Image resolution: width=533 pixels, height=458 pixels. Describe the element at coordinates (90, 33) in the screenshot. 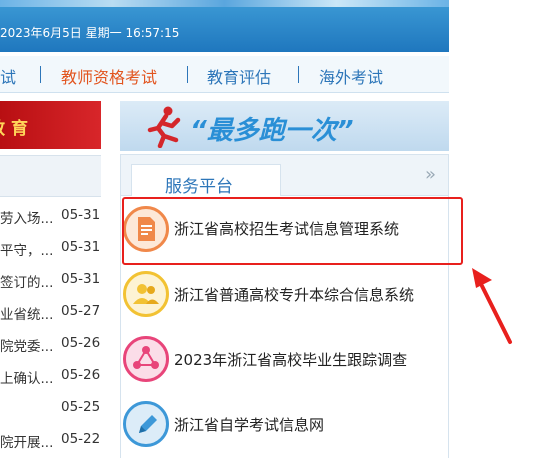

I see `header-datetime: 2023年6月5日 星期一 16:57:15` at that location.